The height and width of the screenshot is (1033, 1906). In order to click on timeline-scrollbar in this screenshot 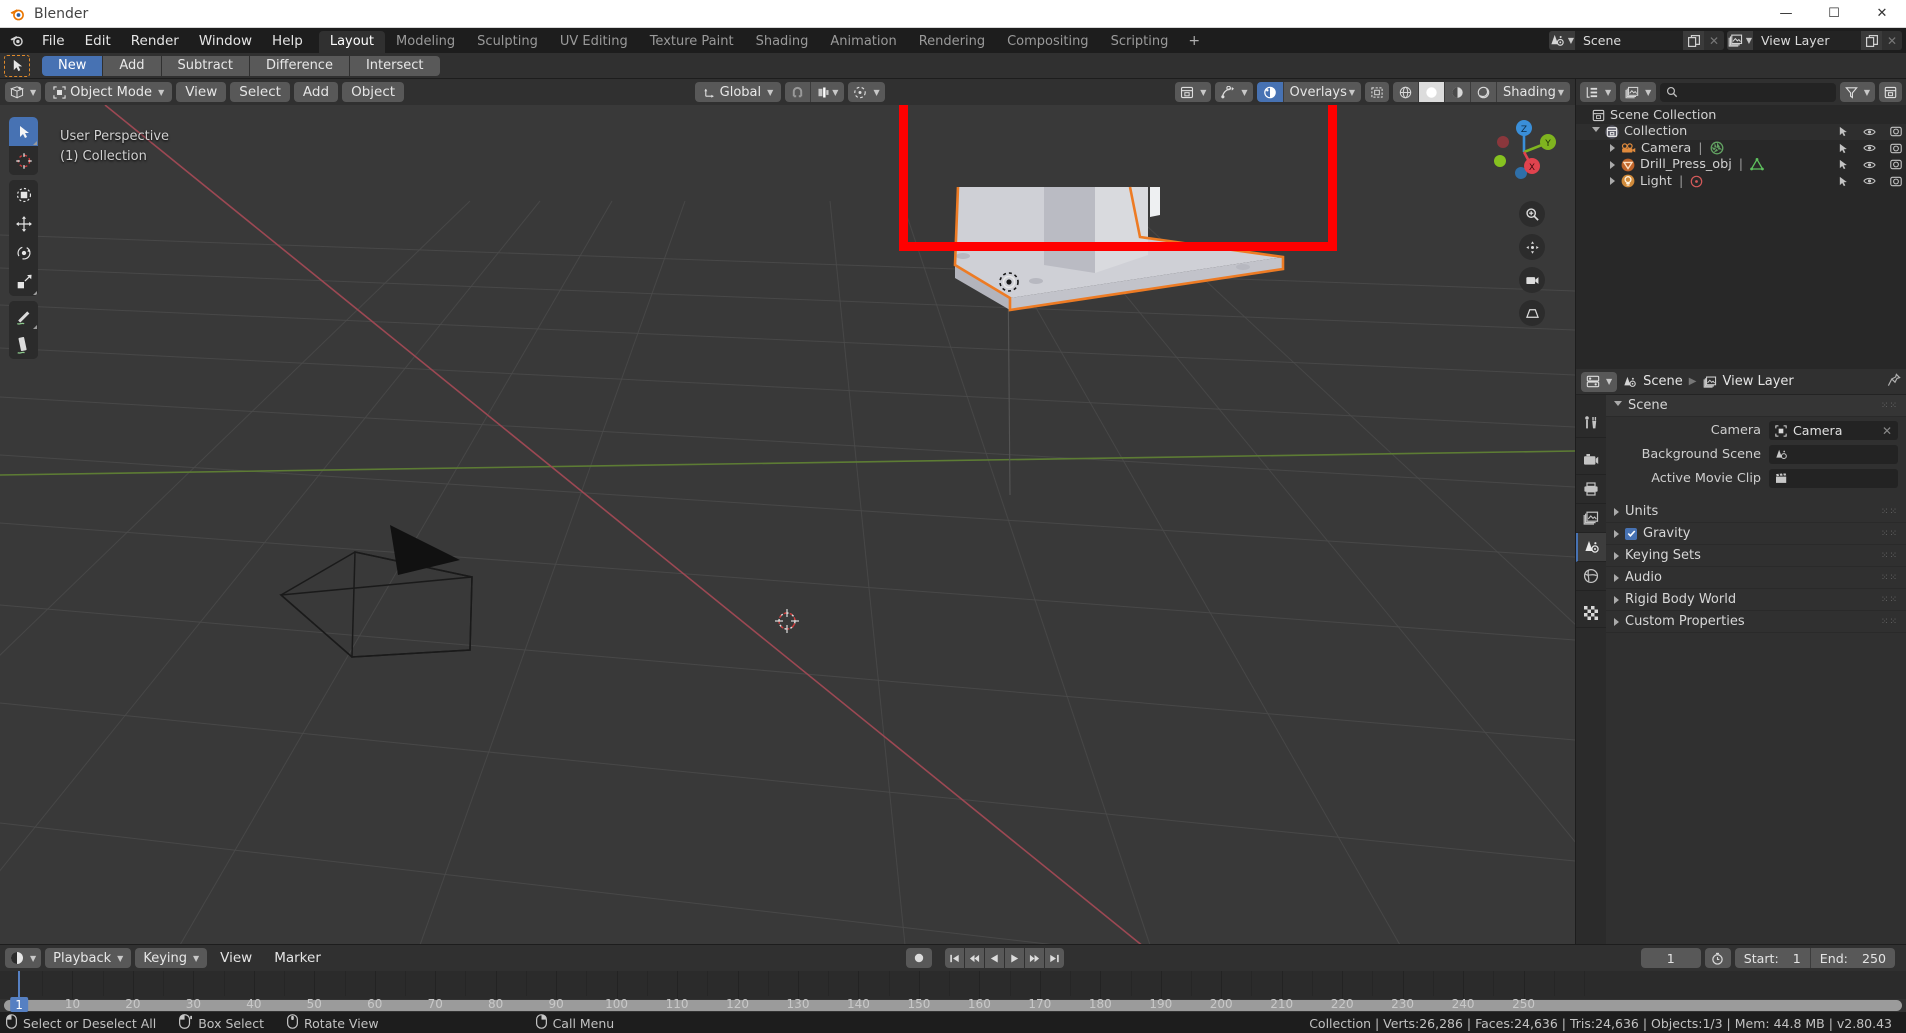, I will do `click(953, 1005)`.